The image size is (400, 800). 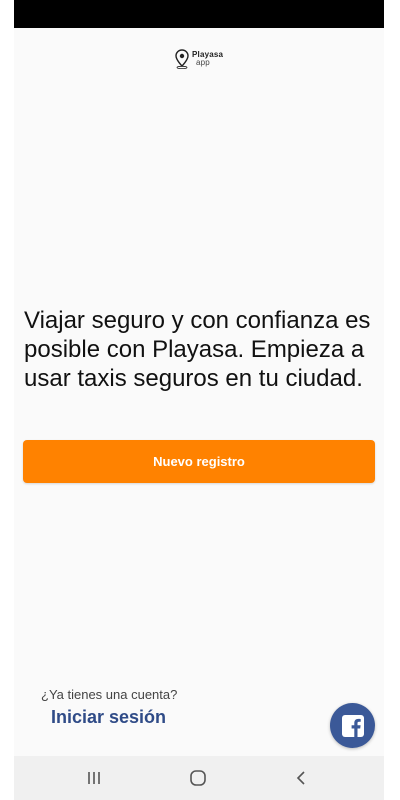 I want to click on app-logo: Playasa app, so click(x=200, y=59).